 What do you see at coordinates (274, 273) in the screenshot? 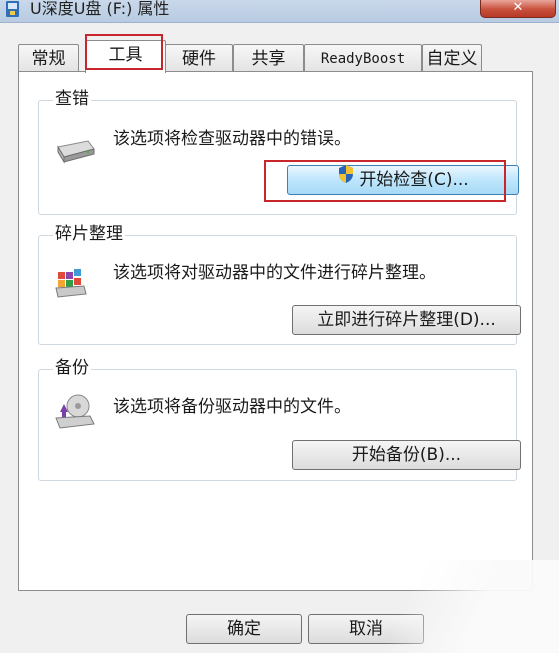
I see `group-description: 该选项将对驱动器中的文件进行碎片整理。` at bounding box center [274, 273].